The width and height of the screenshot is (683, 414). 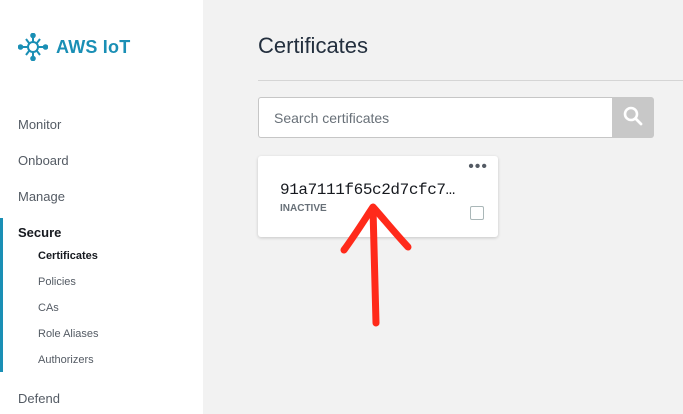 I want to click on red-arrow-annotation, so click(x=375, y=267).